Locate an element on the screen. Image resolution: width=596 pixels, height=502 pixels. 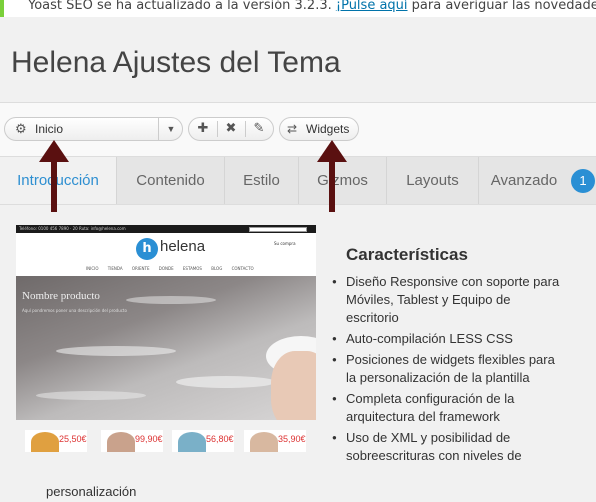
product-price: 25,50€ is located at coordinates (73, 439).